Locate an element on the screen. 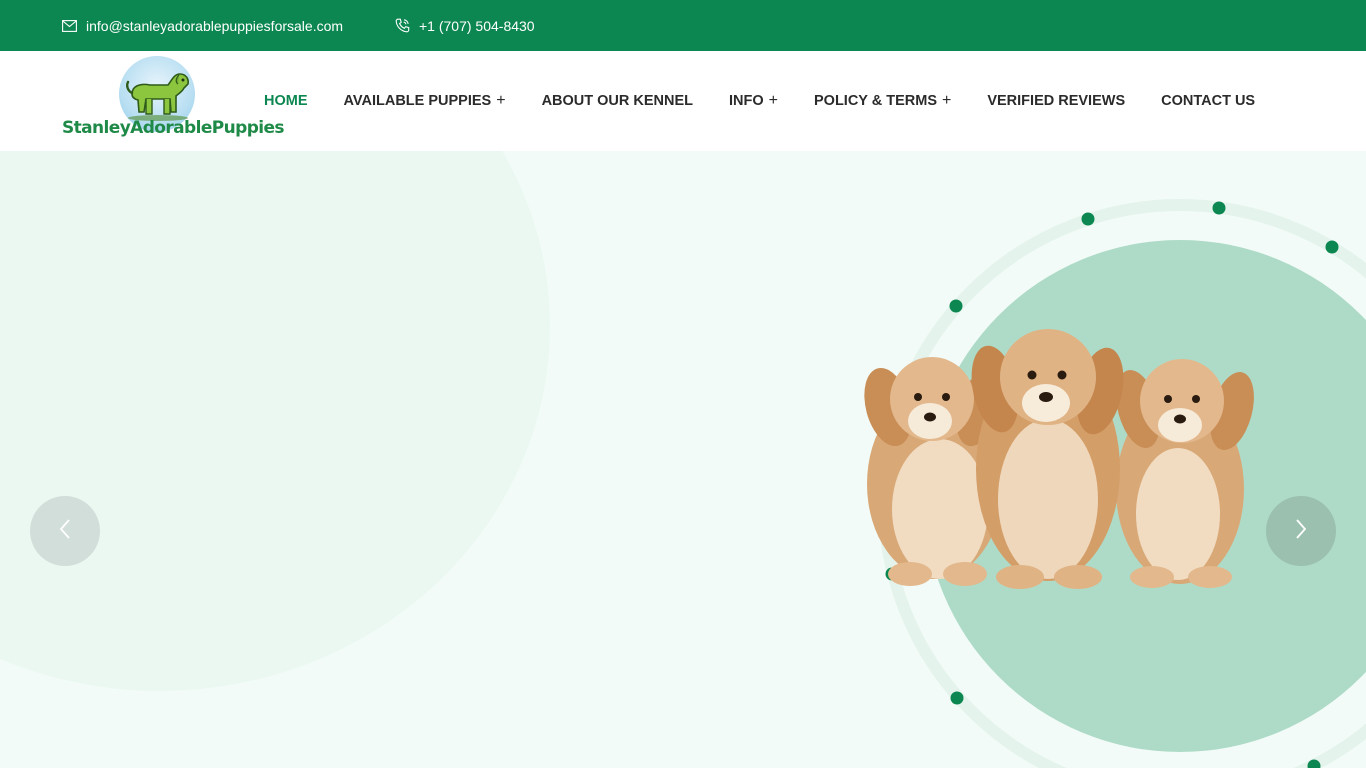 This screenshot has height=768, width=1366. puppies-image is located at coordinates (1059, 459).